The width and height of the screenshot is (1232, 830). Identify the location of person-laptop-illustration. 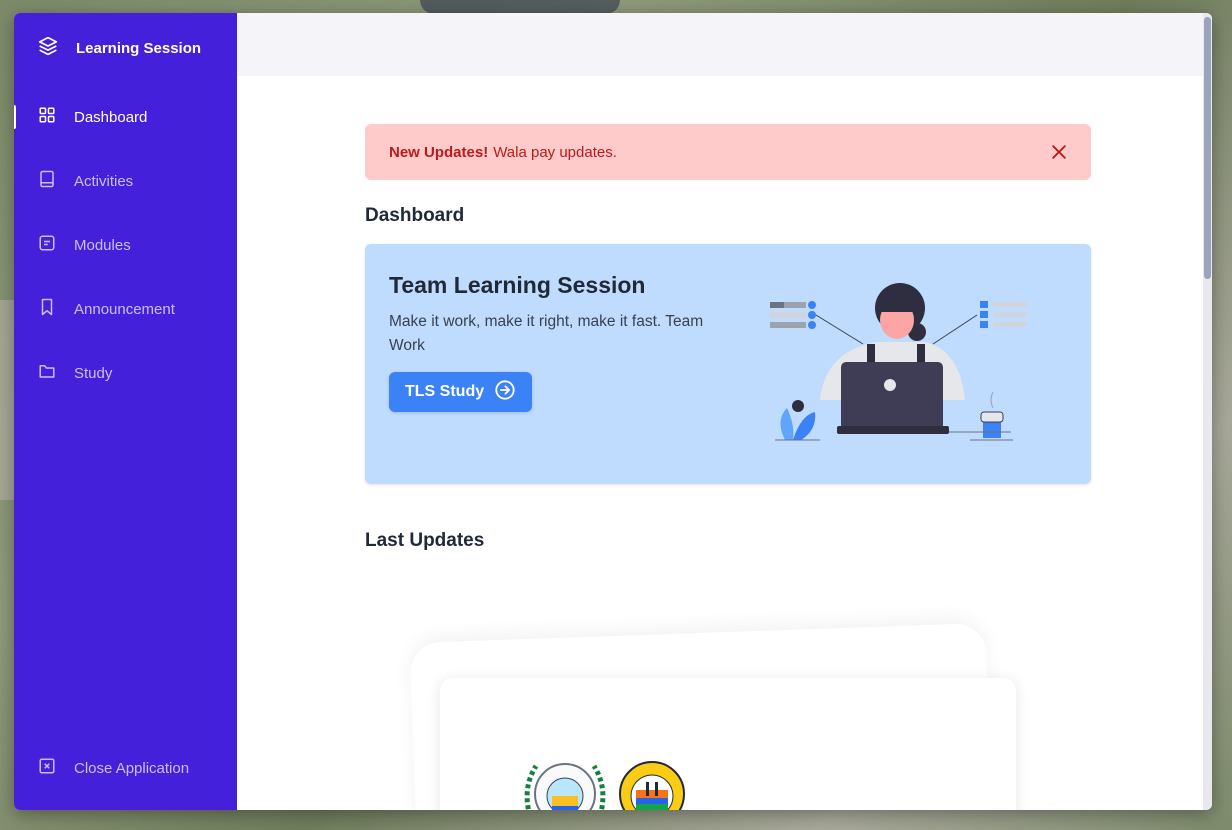
(900, 367).